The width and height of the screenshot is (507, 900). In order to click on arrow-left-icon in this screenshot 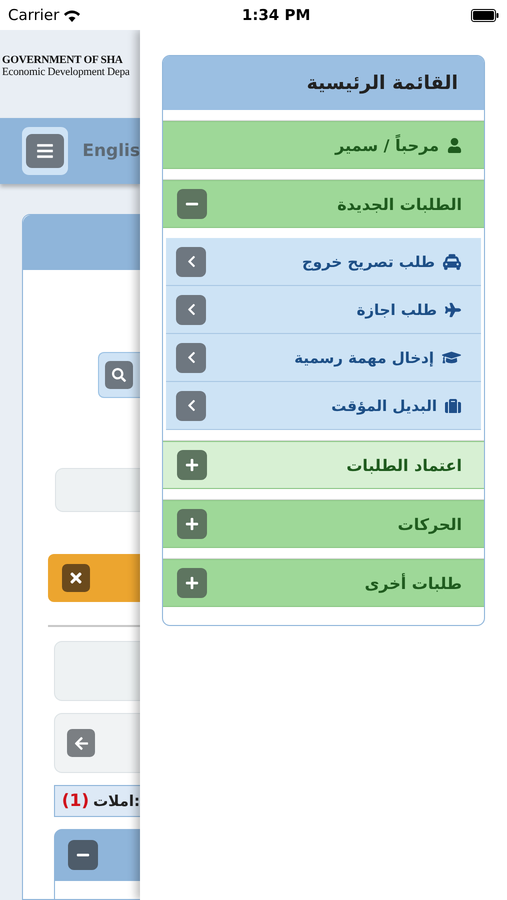, I will do `click(81, 743)`.